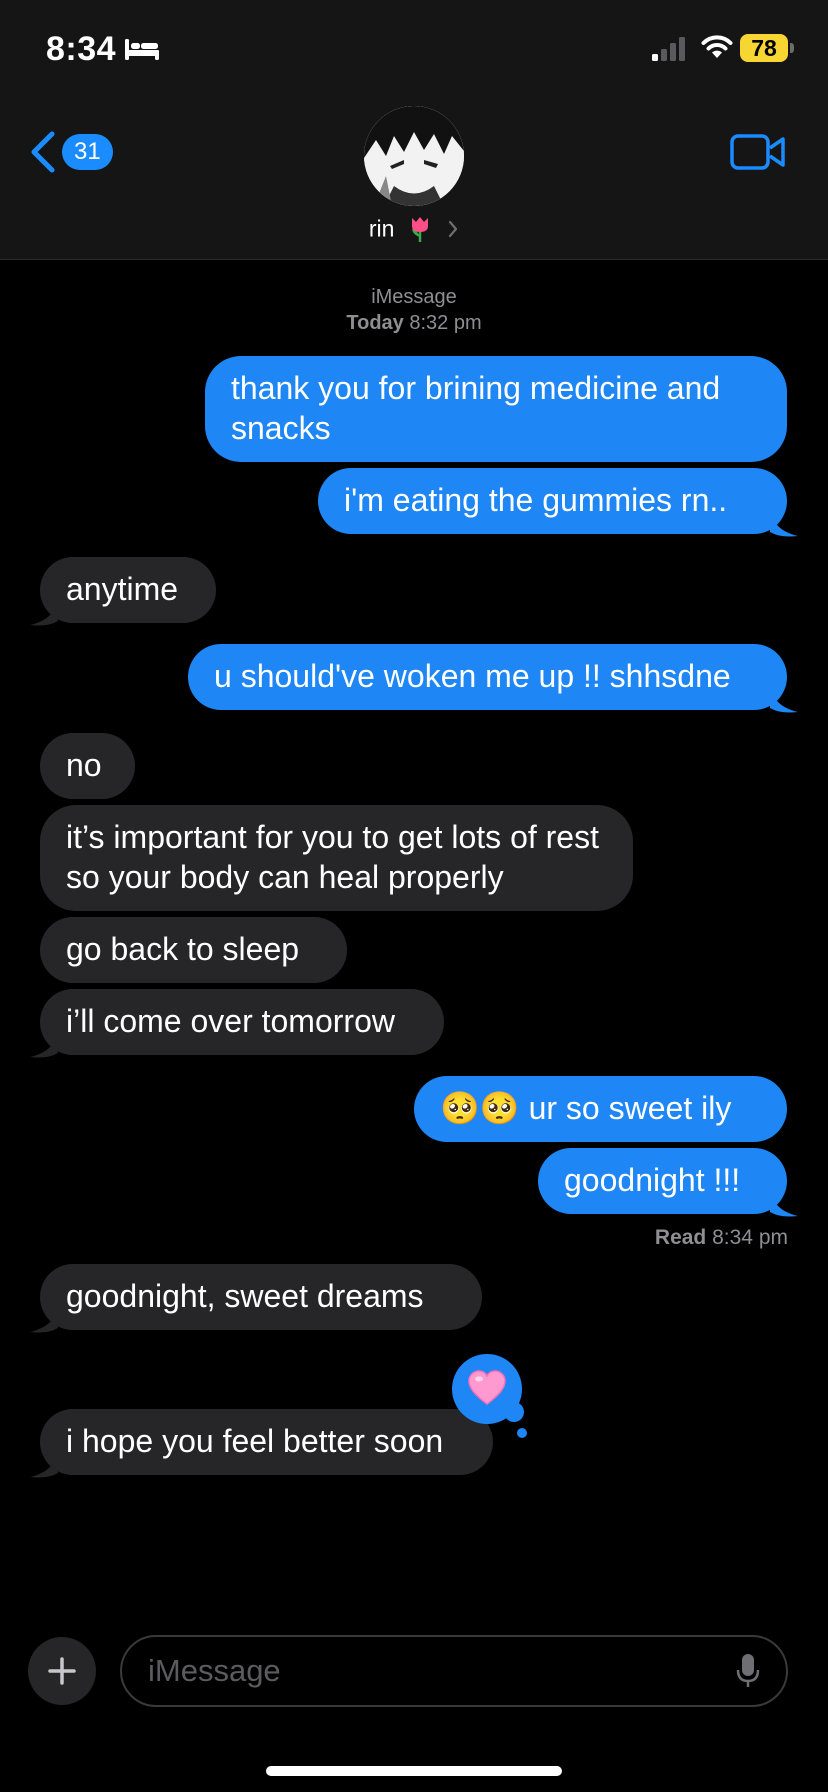 The width and height of the screenshot is (828, 1792). What do you see at coordinates (662, 1181) in the screenshot?
I see `message-bubble-sent: goodnight !!!` at bounding box center [662, 1181].